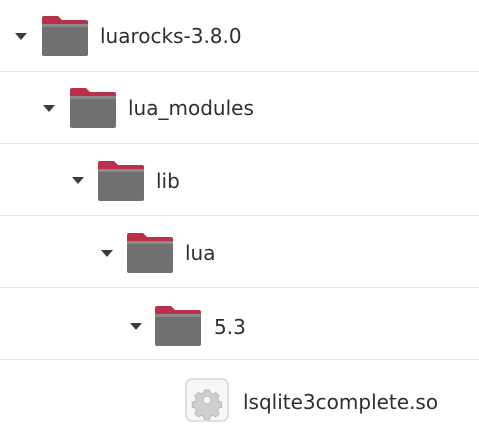 This screenshot has width=479, height=430. I want to click on tree-item-label: lua_modules, so click(191, 108).